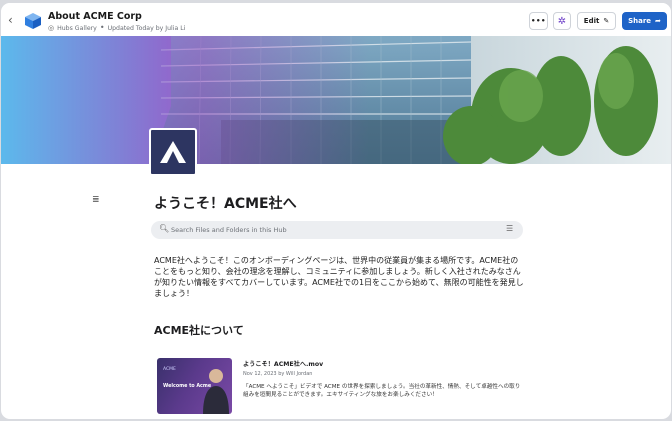  I want to click on share-label: Share, so click(640, 21).